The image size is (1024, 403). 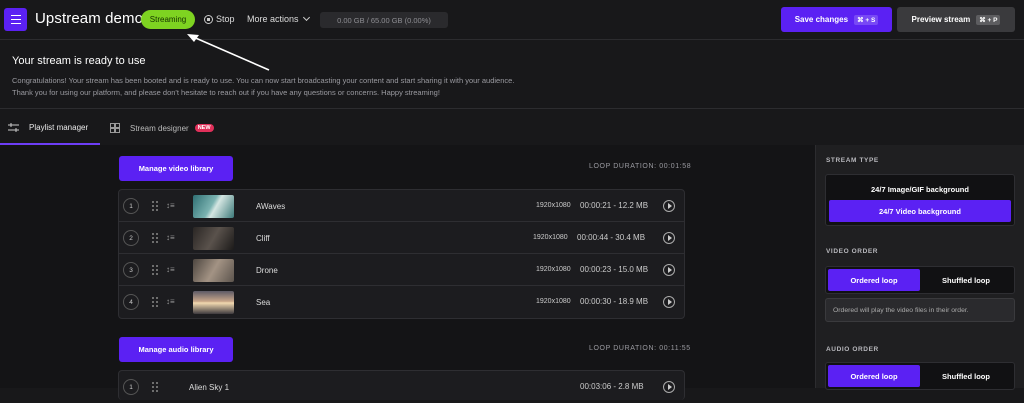 I want to click on video-order-toggle: Ordered loop Shuffled loop, so click(x=920, y=280).